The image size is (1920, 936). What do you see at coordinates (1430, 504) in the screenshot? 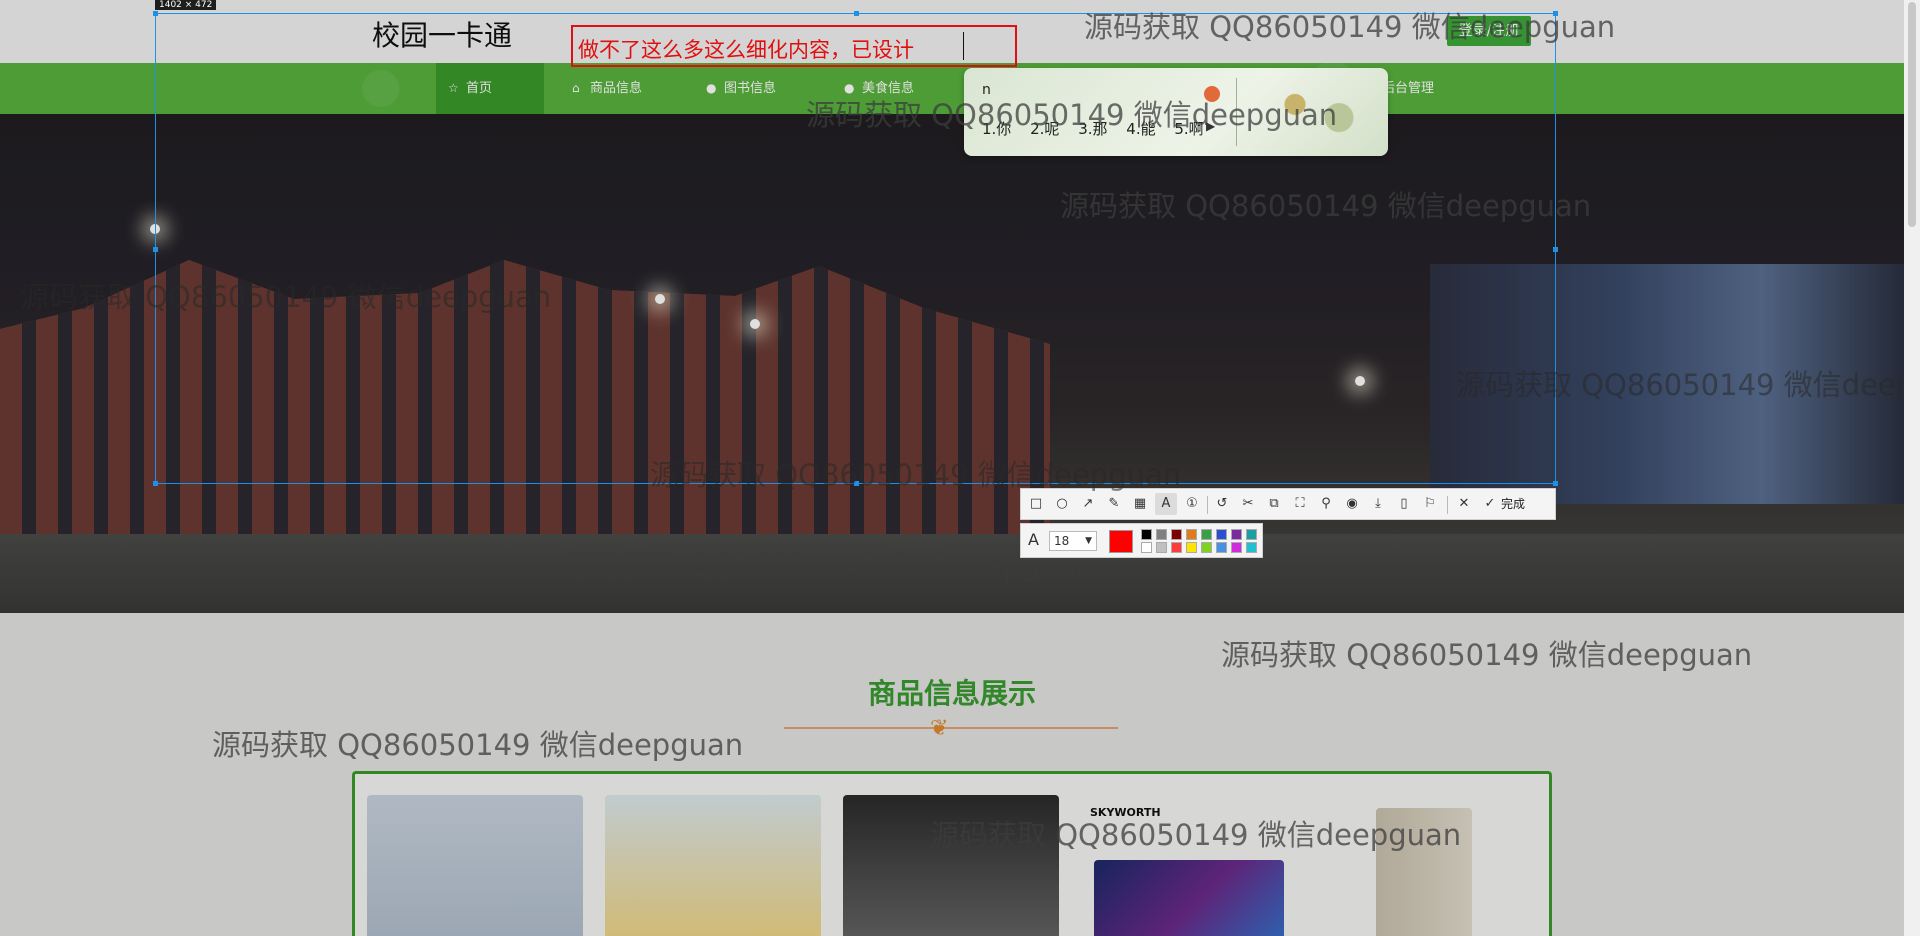
I see `bookmark-icon: ⚐` at bounding box center [1430, 504].